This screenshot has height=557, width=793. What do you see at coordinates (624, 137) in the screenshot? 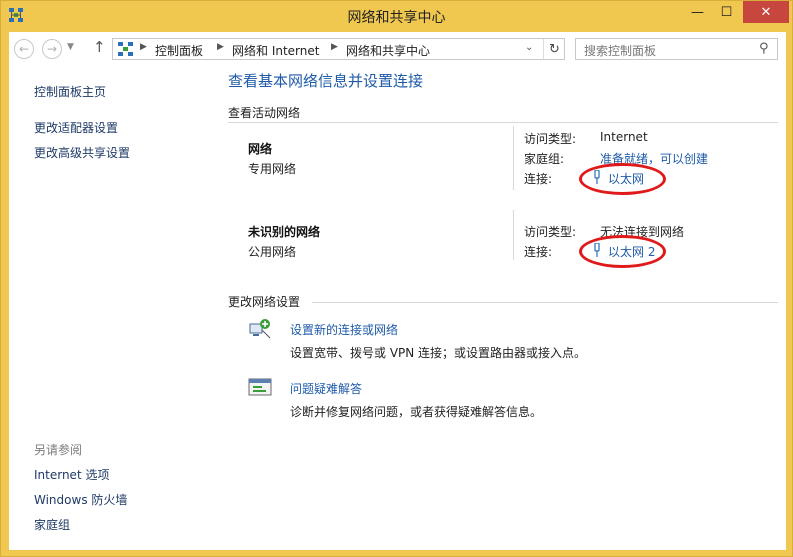
I see `network-1-access-value: Internet` at bounding box center [624, 137].